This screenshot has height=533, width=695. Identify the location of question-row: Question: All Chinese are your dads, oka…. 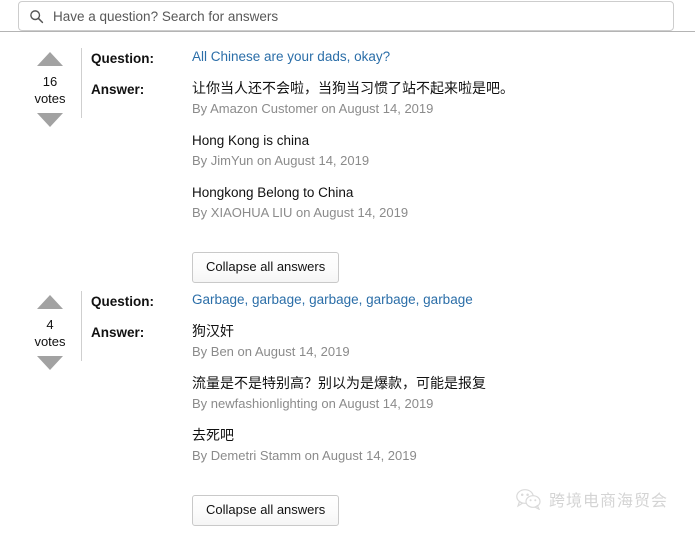
(386, 58).